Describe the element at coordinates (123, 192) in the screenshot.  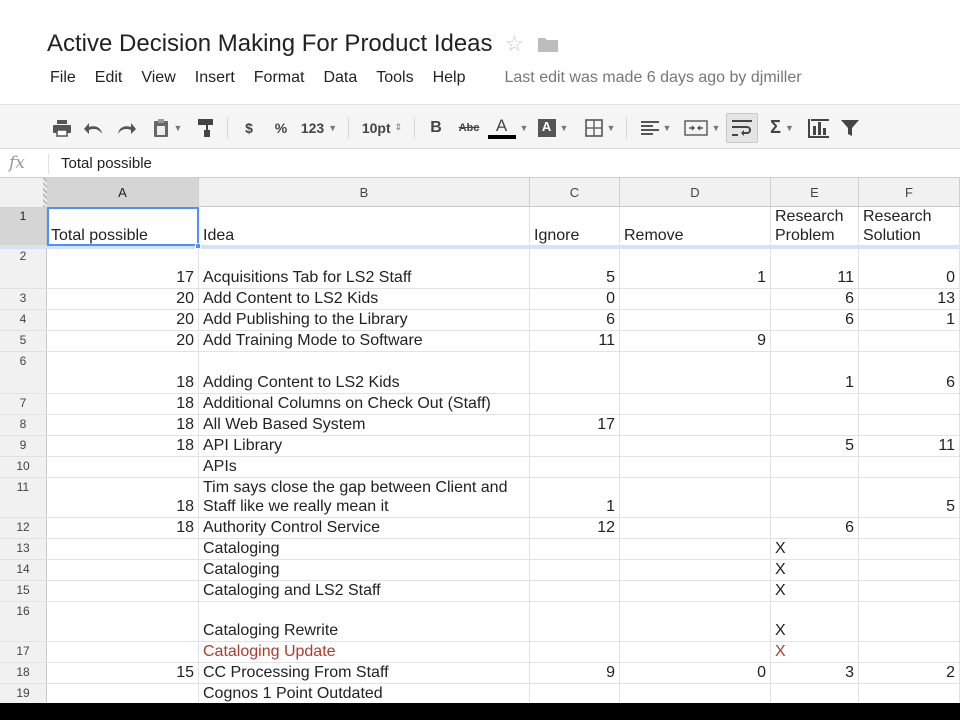
I see `column-header-a: A` at that location.